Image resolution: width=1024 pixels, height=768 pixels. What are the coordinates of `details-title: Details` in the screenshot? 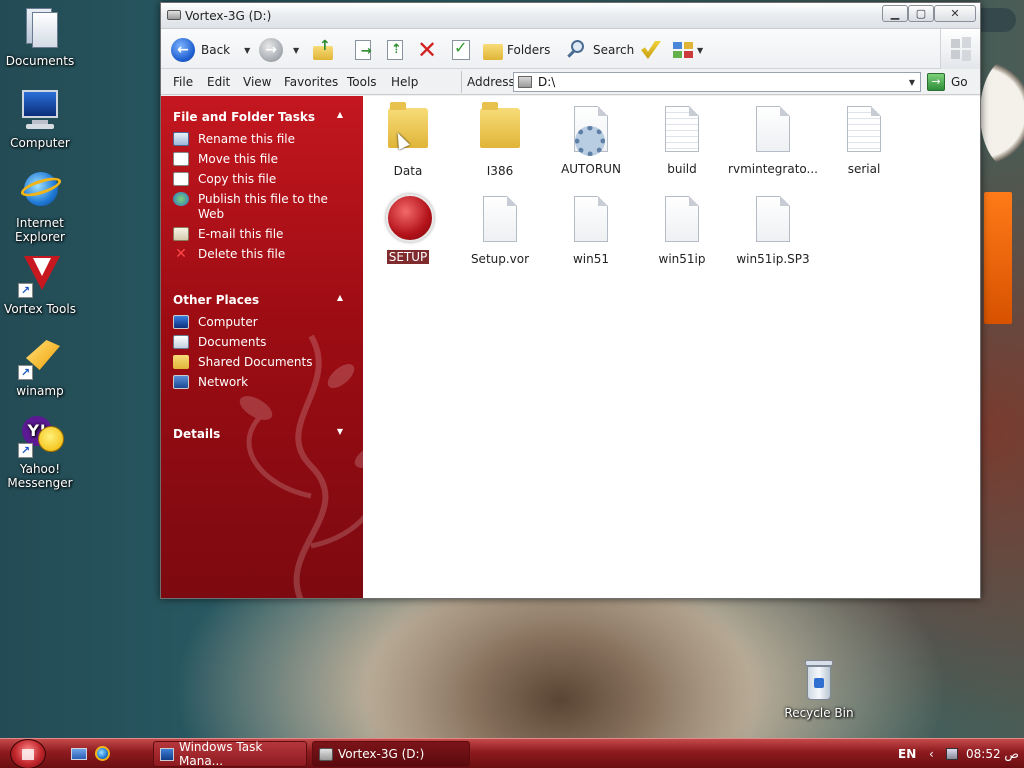 It's located at (197, 434).